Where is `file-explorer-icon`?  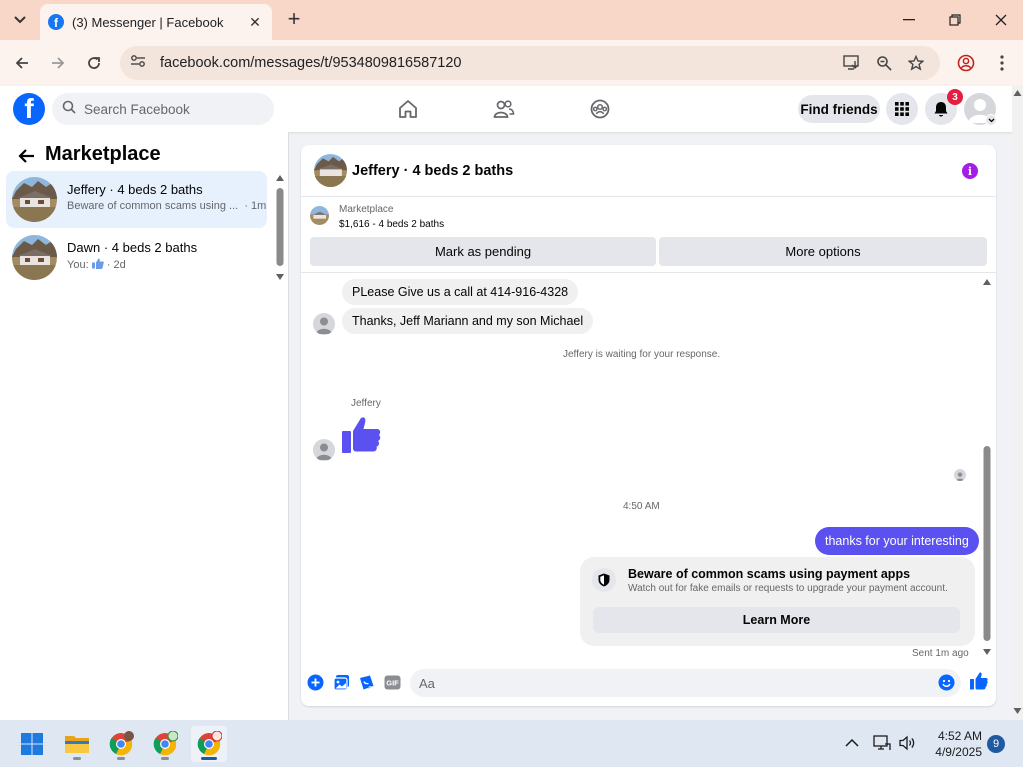
file-explorer-icon is located at coordinates (77, 744).